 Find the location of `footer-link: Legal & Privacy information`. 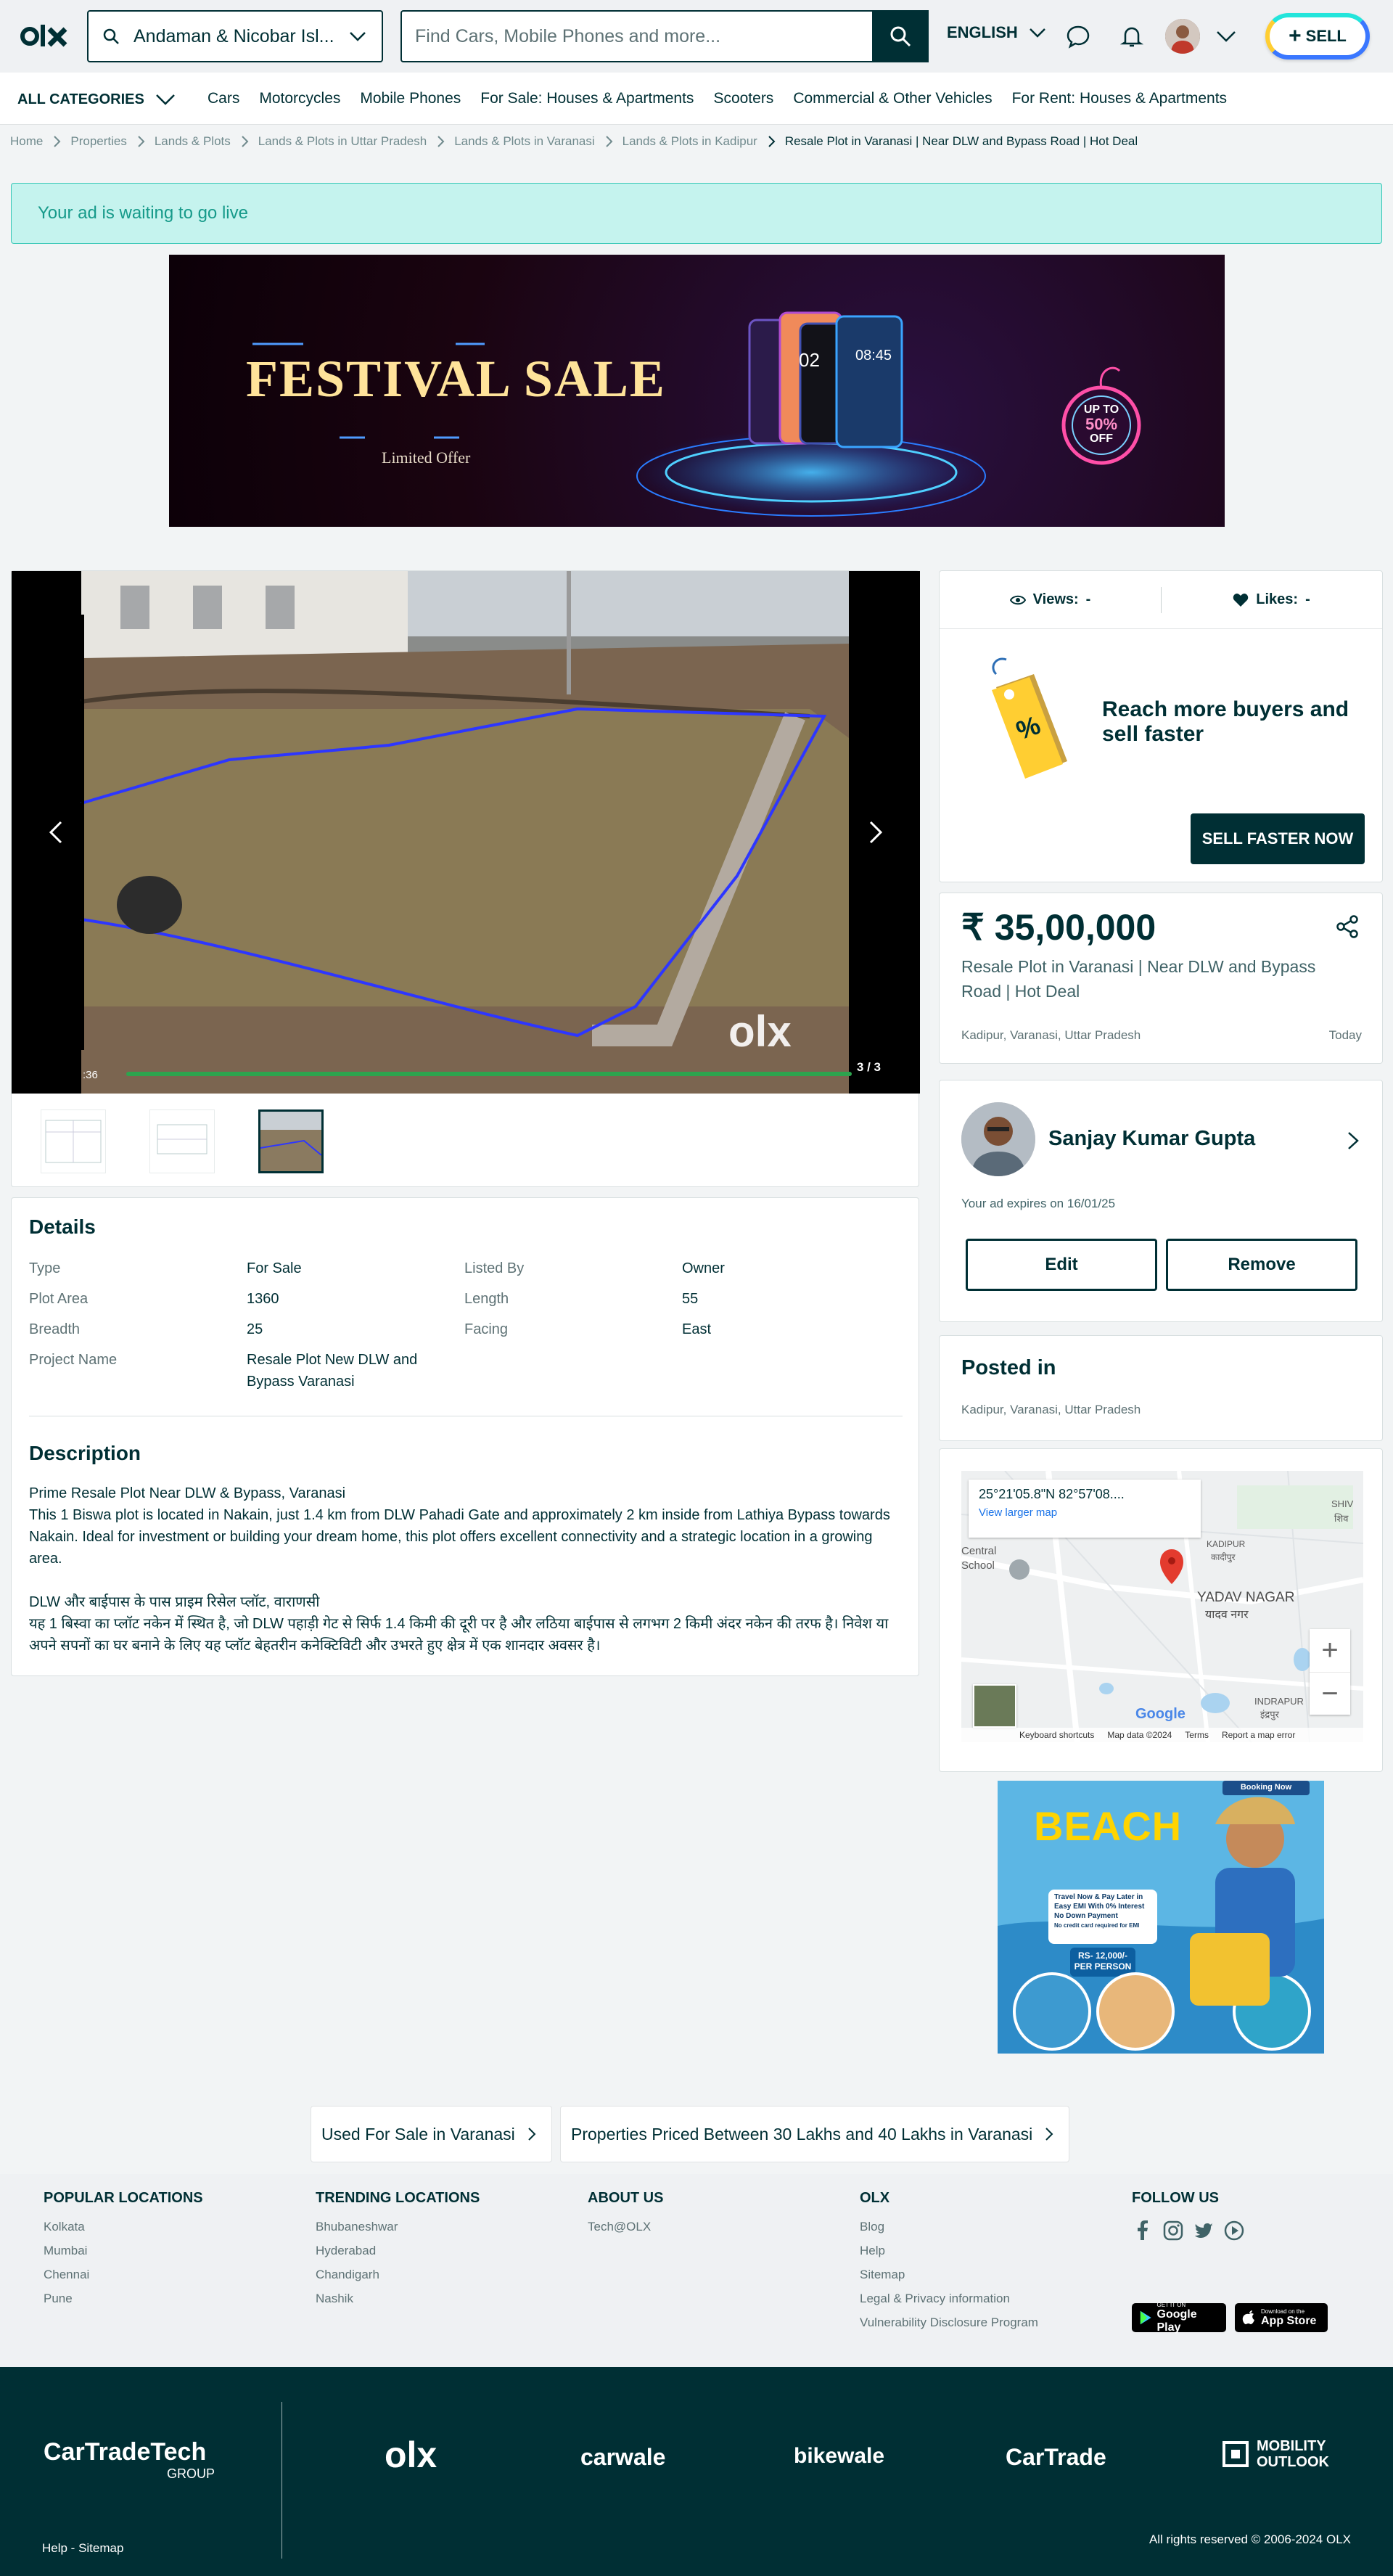

footer-link: Legal & Privacy information is located at coordinates (949, 2299).